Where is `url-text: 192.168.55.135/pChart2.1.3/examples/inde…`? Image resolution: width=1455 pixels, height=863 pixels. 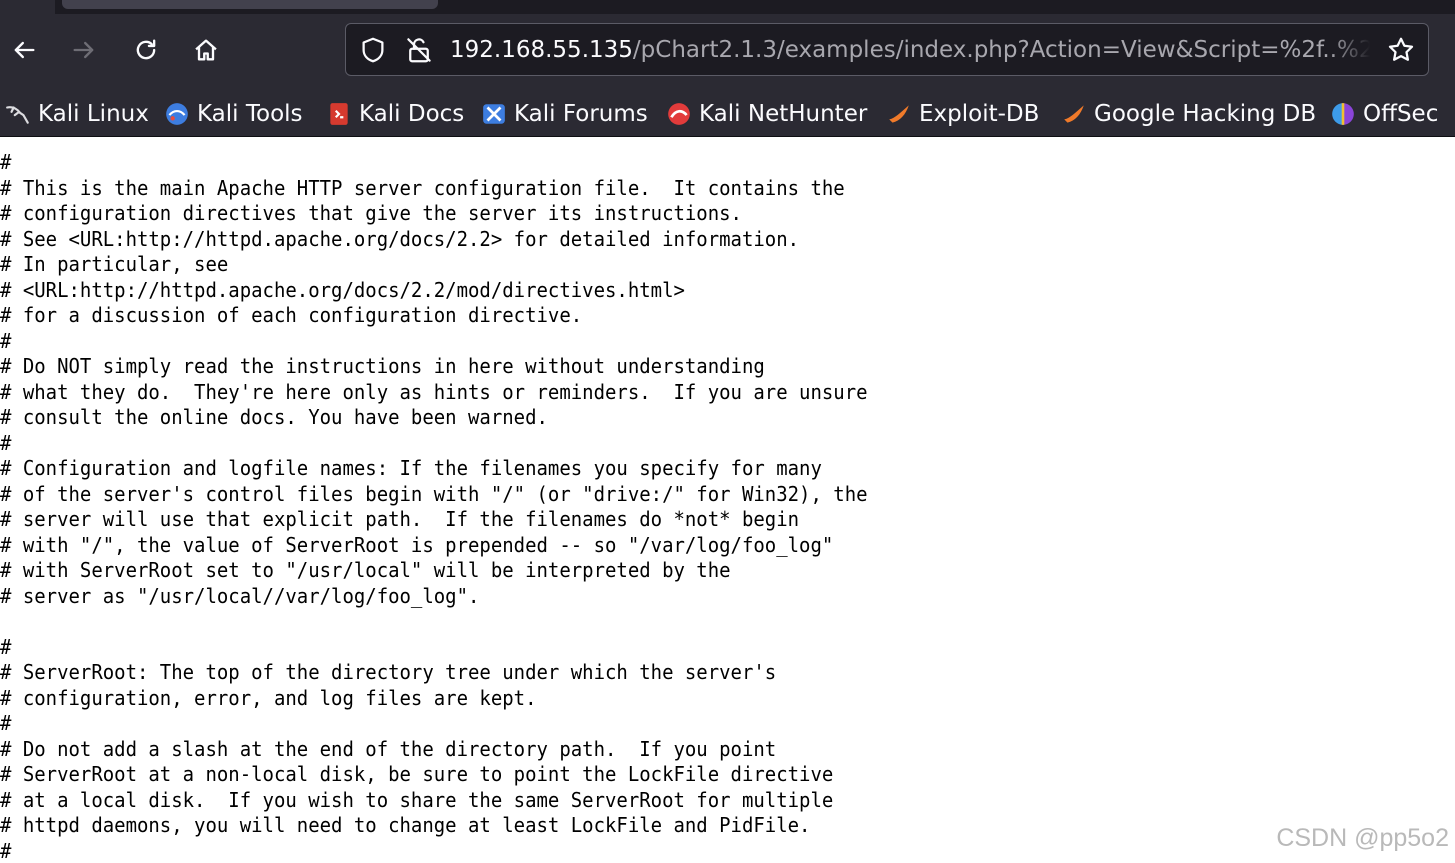 url-text: 192.168.55.135/pChart2.1.3/examples/inde… is located at coordinates (910, 50).